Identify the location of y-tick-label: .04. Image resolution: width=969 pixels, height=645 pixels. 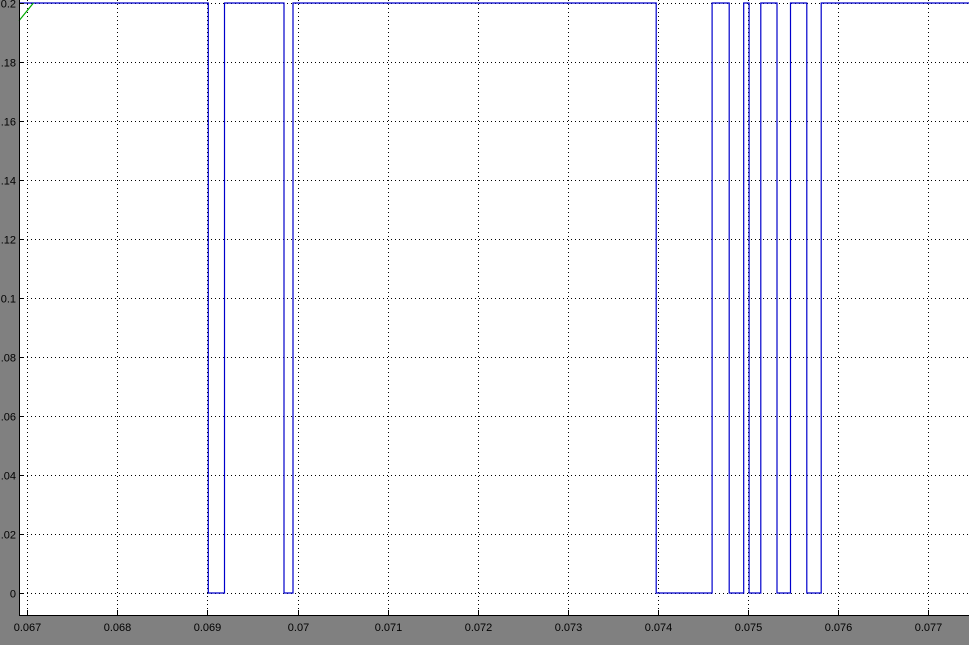
(8, 477).